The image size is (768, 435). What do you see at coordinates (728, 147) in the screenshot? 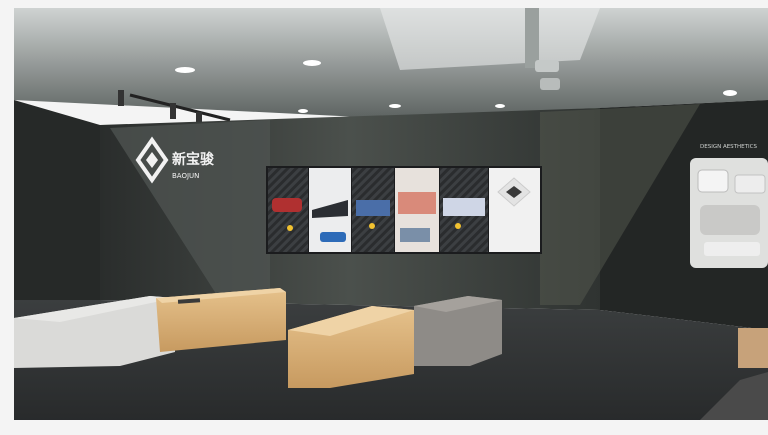
I see `design-aesthetics-label: DESIGN AESTHETICS` at bounding box center [728, 147].